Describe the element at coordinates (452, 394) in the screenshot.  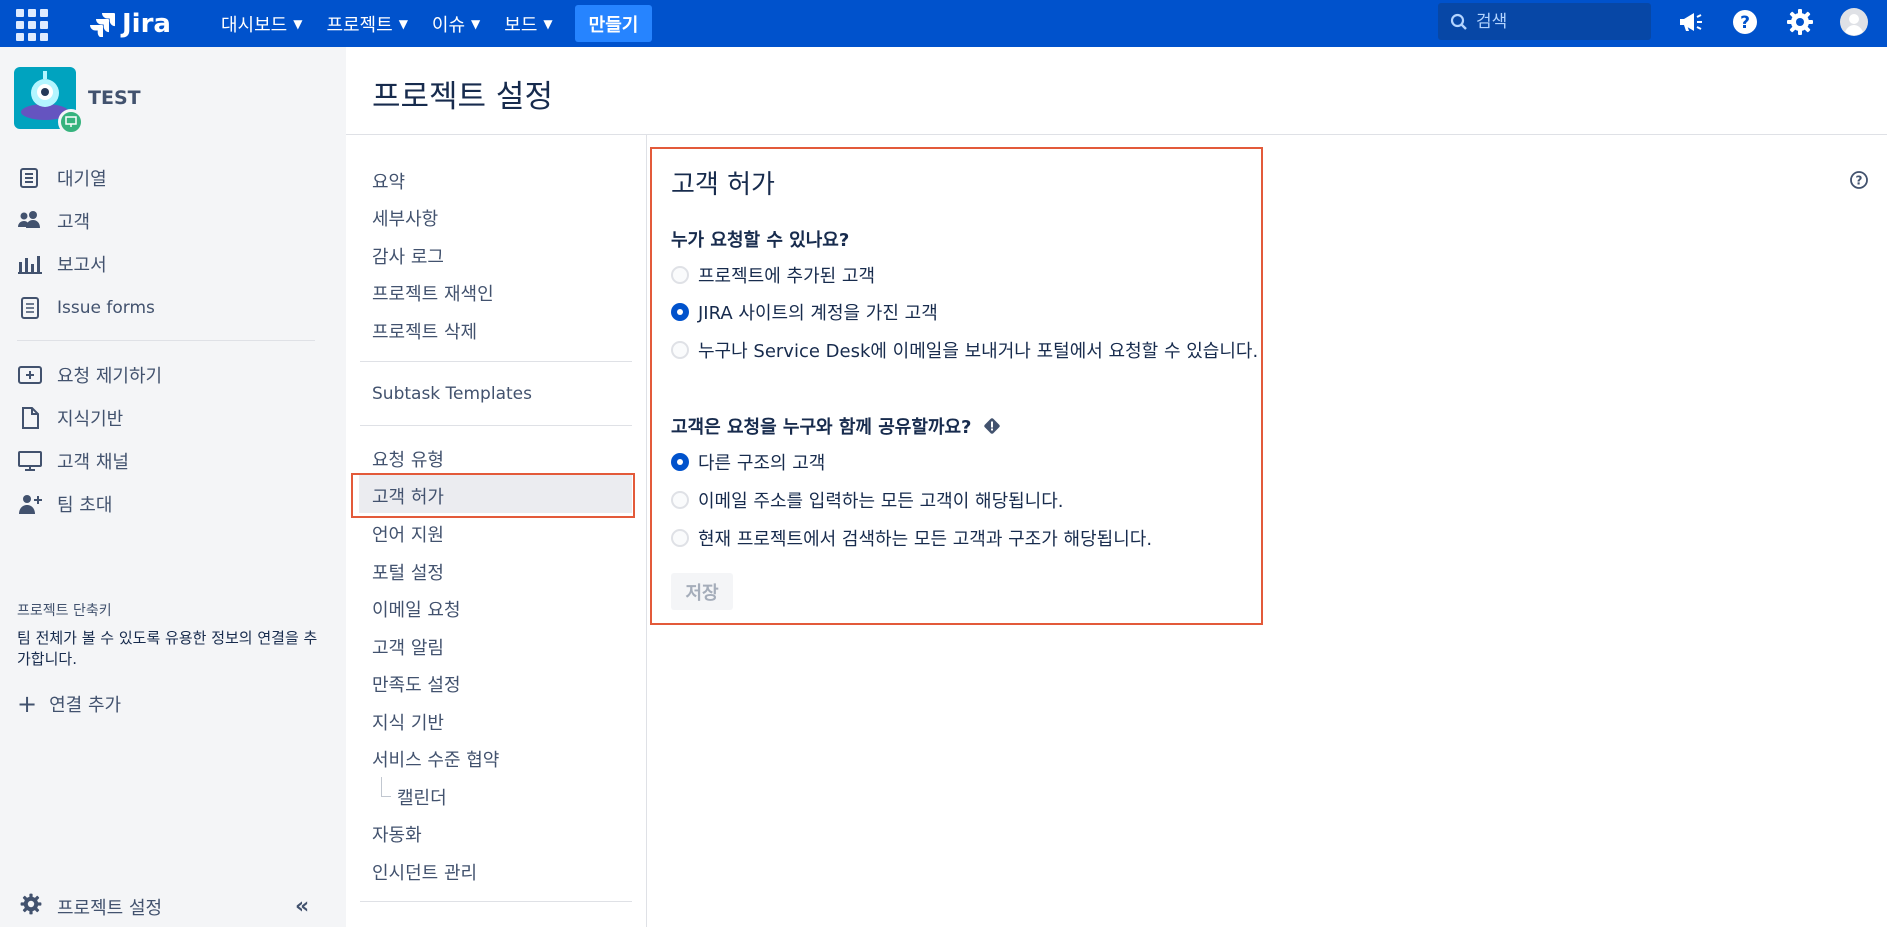
I see `settings-nav-subtask-templates: Subtask Templates` at that location.